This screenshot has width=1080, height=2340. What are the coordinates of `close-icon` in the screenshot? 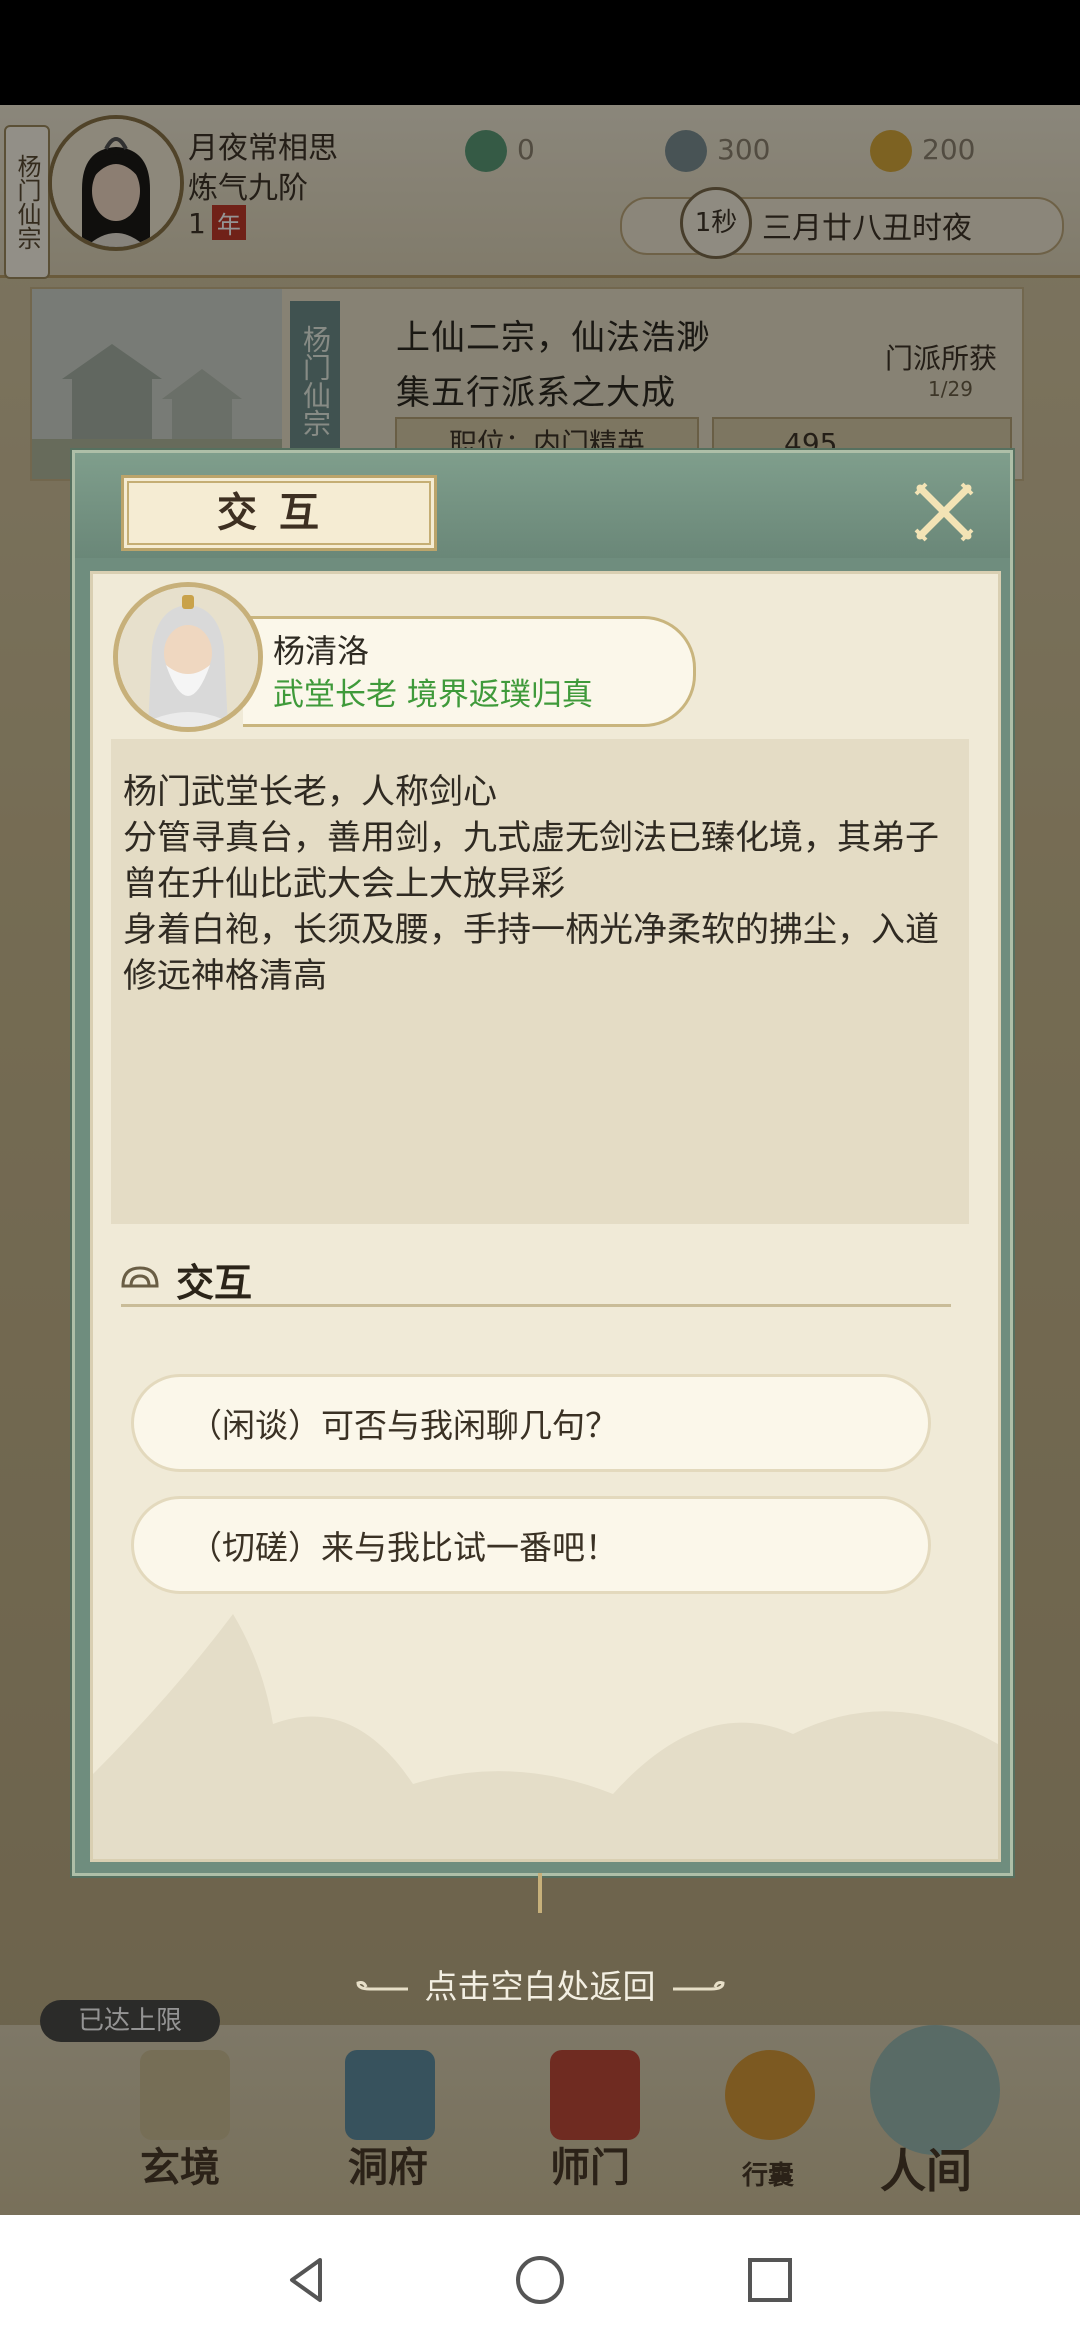 It's located at (944, 512).